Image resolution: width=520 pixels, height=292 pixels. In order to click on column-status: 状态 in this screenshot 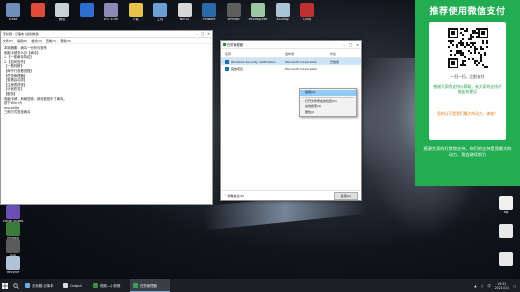, I will do `click(345, 54)`.